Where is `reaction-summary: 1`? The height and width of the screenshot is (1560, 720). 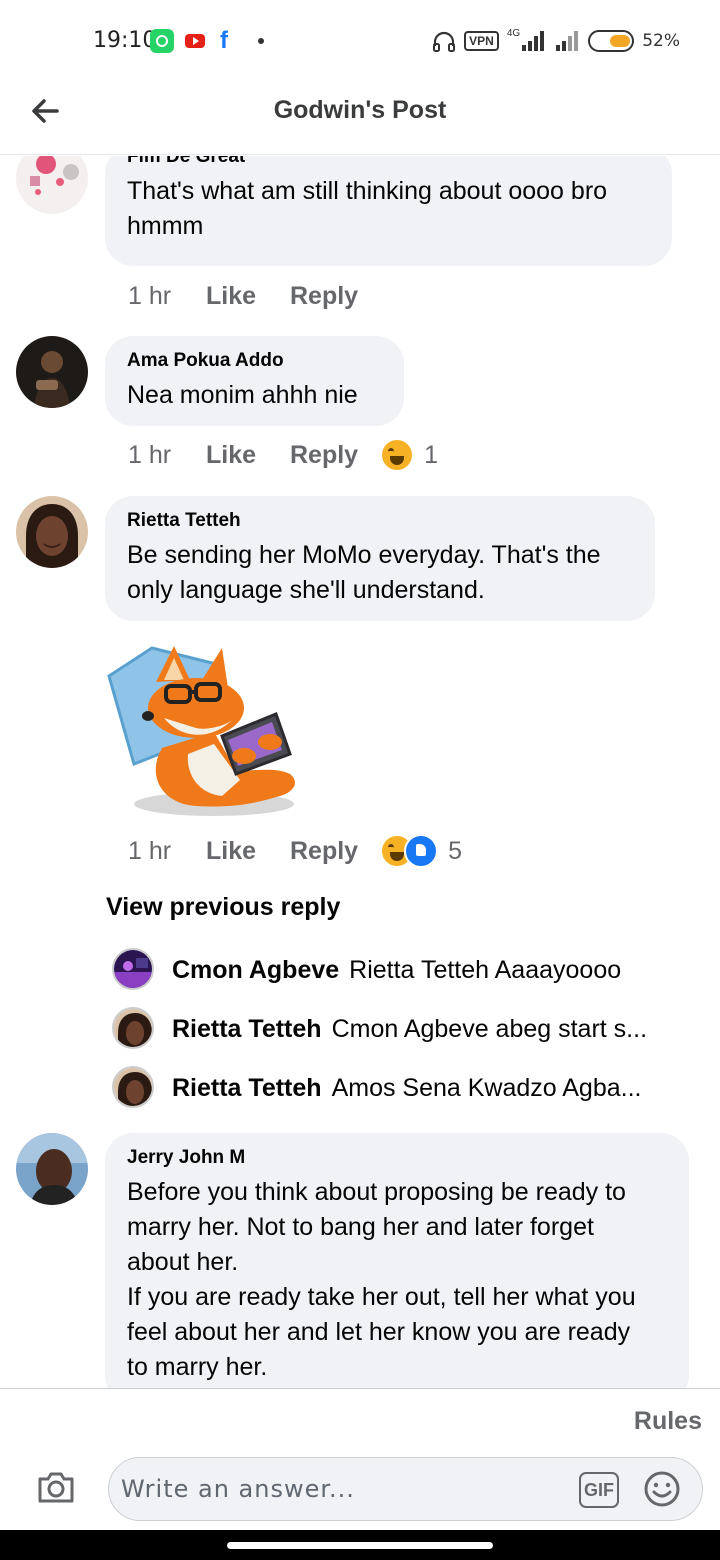 reaction-summary: 1 is located at coordinates (409, 455).